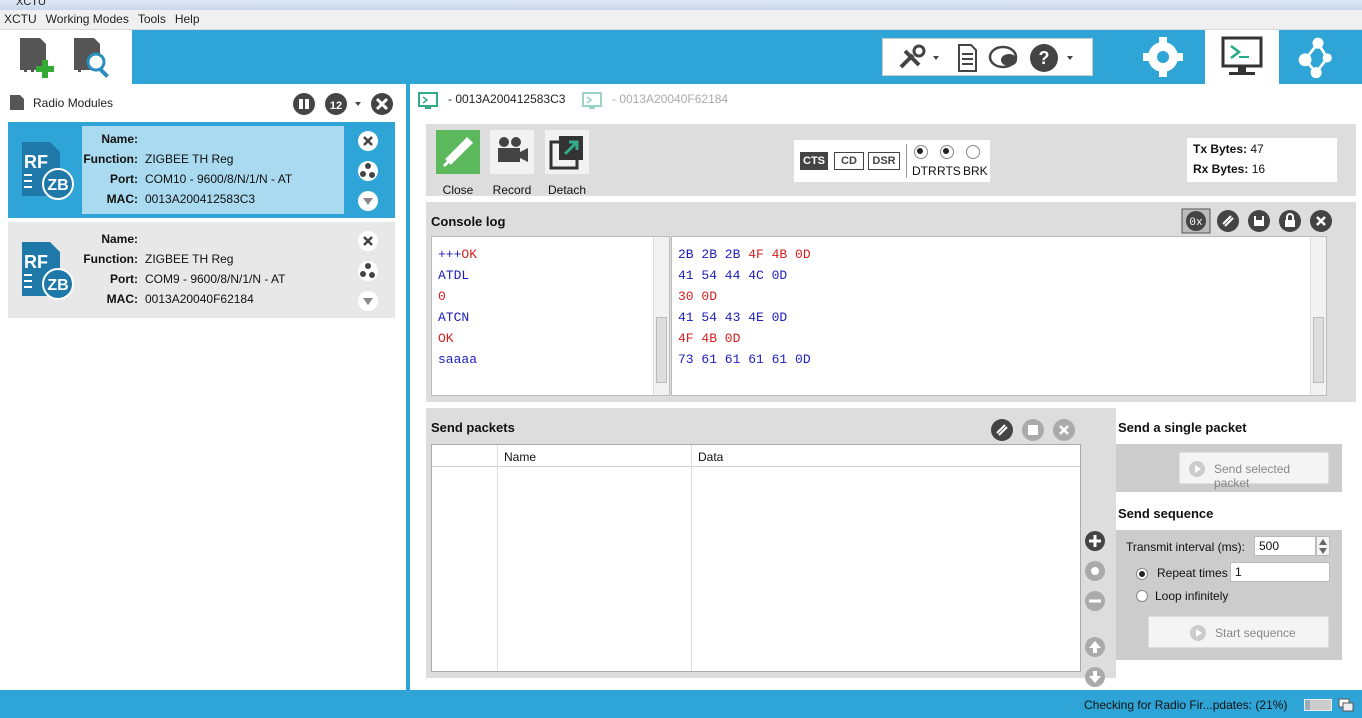  Describe the element at coordinates (661, 316) in the screenshot. I see `console-text-scrollbar` at that location.